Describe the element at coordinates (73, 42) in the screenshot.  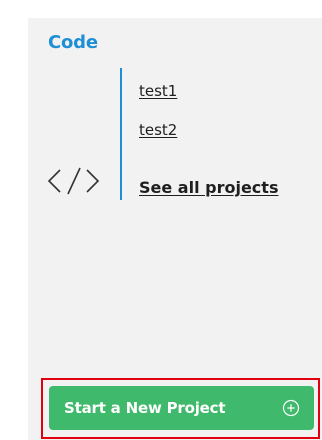
I see `card-title: Code` at that location.